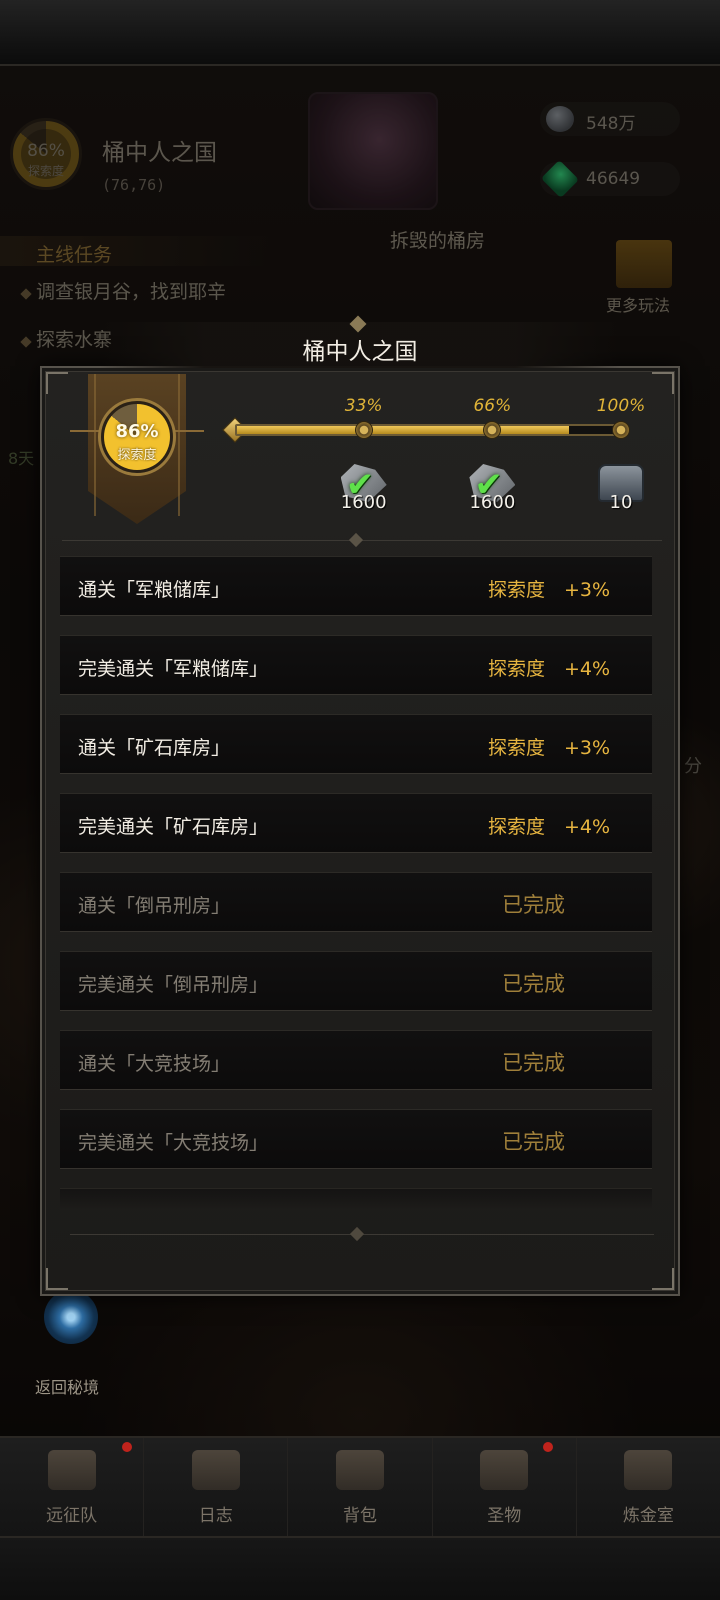 Image resolution: width=720 pixels, height=1600 pixels. Describe the element at coordinates (621, 502) in the screenshot. I see `reward-quantity: 10` at that location.